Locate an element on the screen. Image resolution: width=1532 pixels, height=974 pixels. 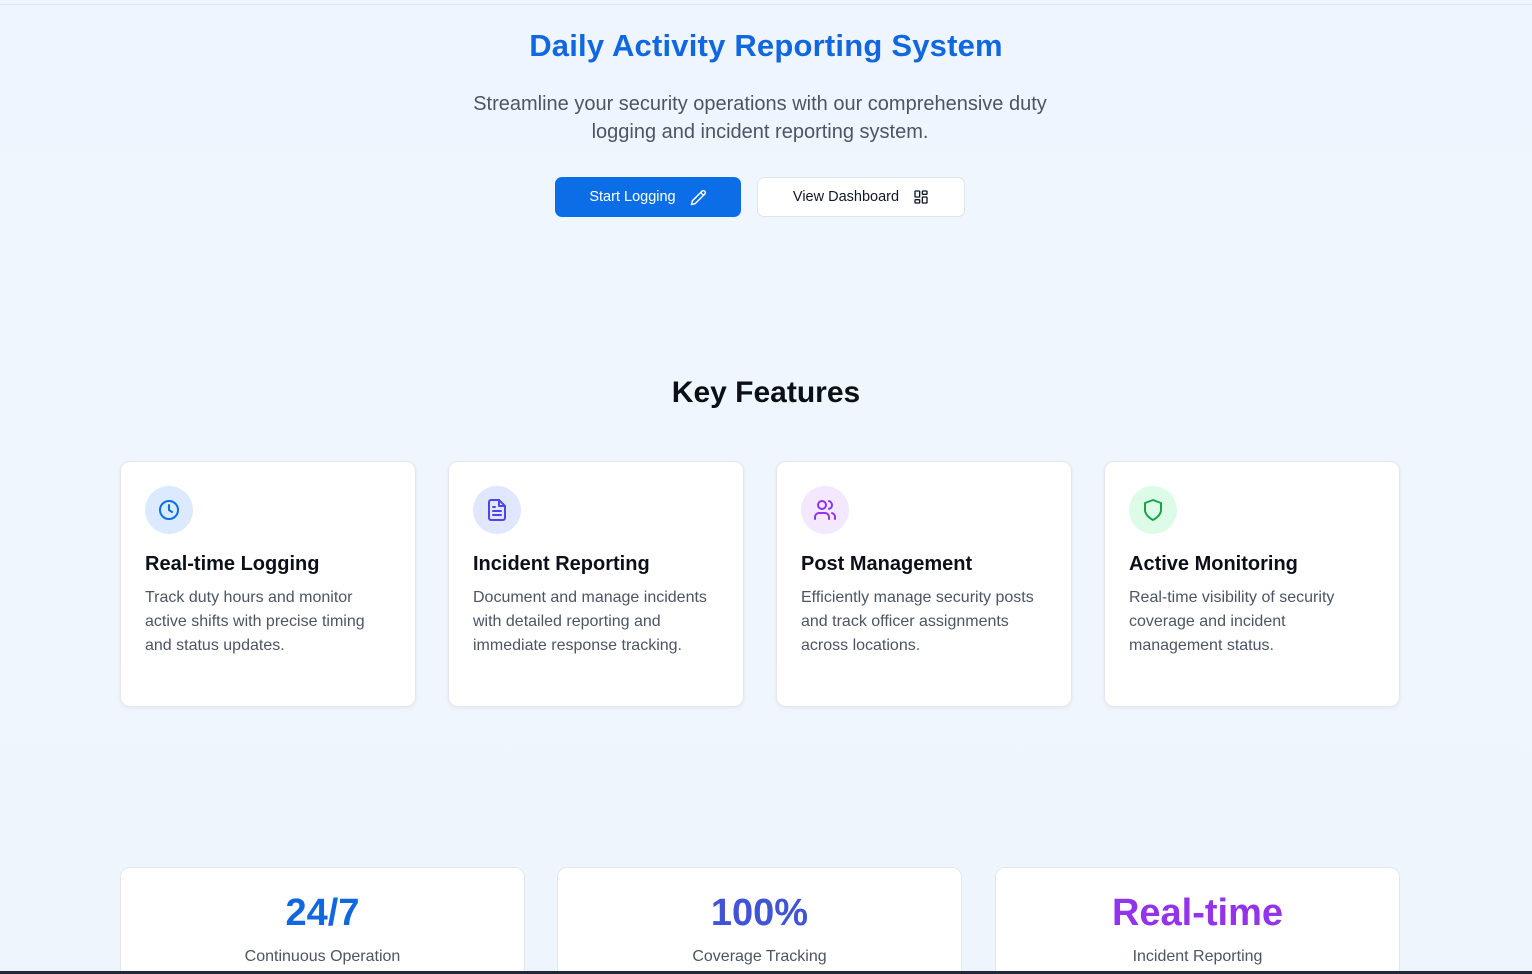
features-heading: Key Features is located at coordinates (766, 392).